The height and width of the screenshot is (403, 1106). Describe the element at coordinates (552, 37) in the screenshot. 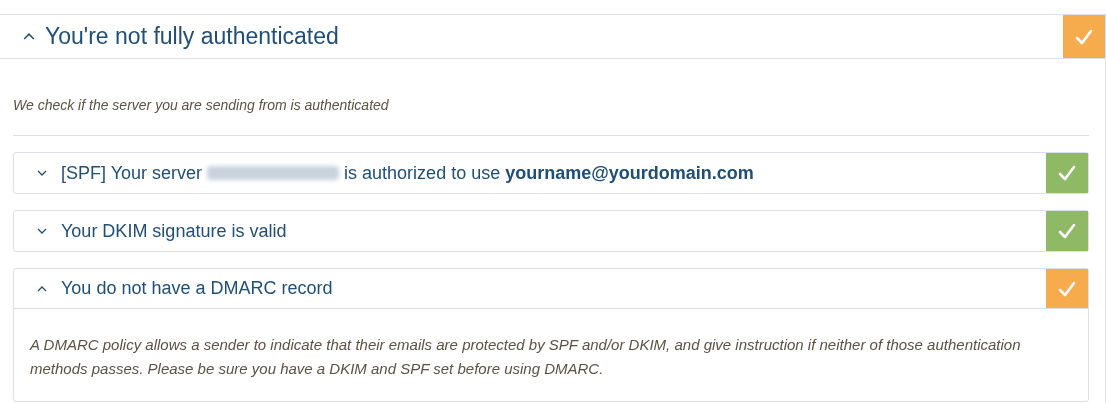

I see `section-header: You're not fully authenticated` at that location.